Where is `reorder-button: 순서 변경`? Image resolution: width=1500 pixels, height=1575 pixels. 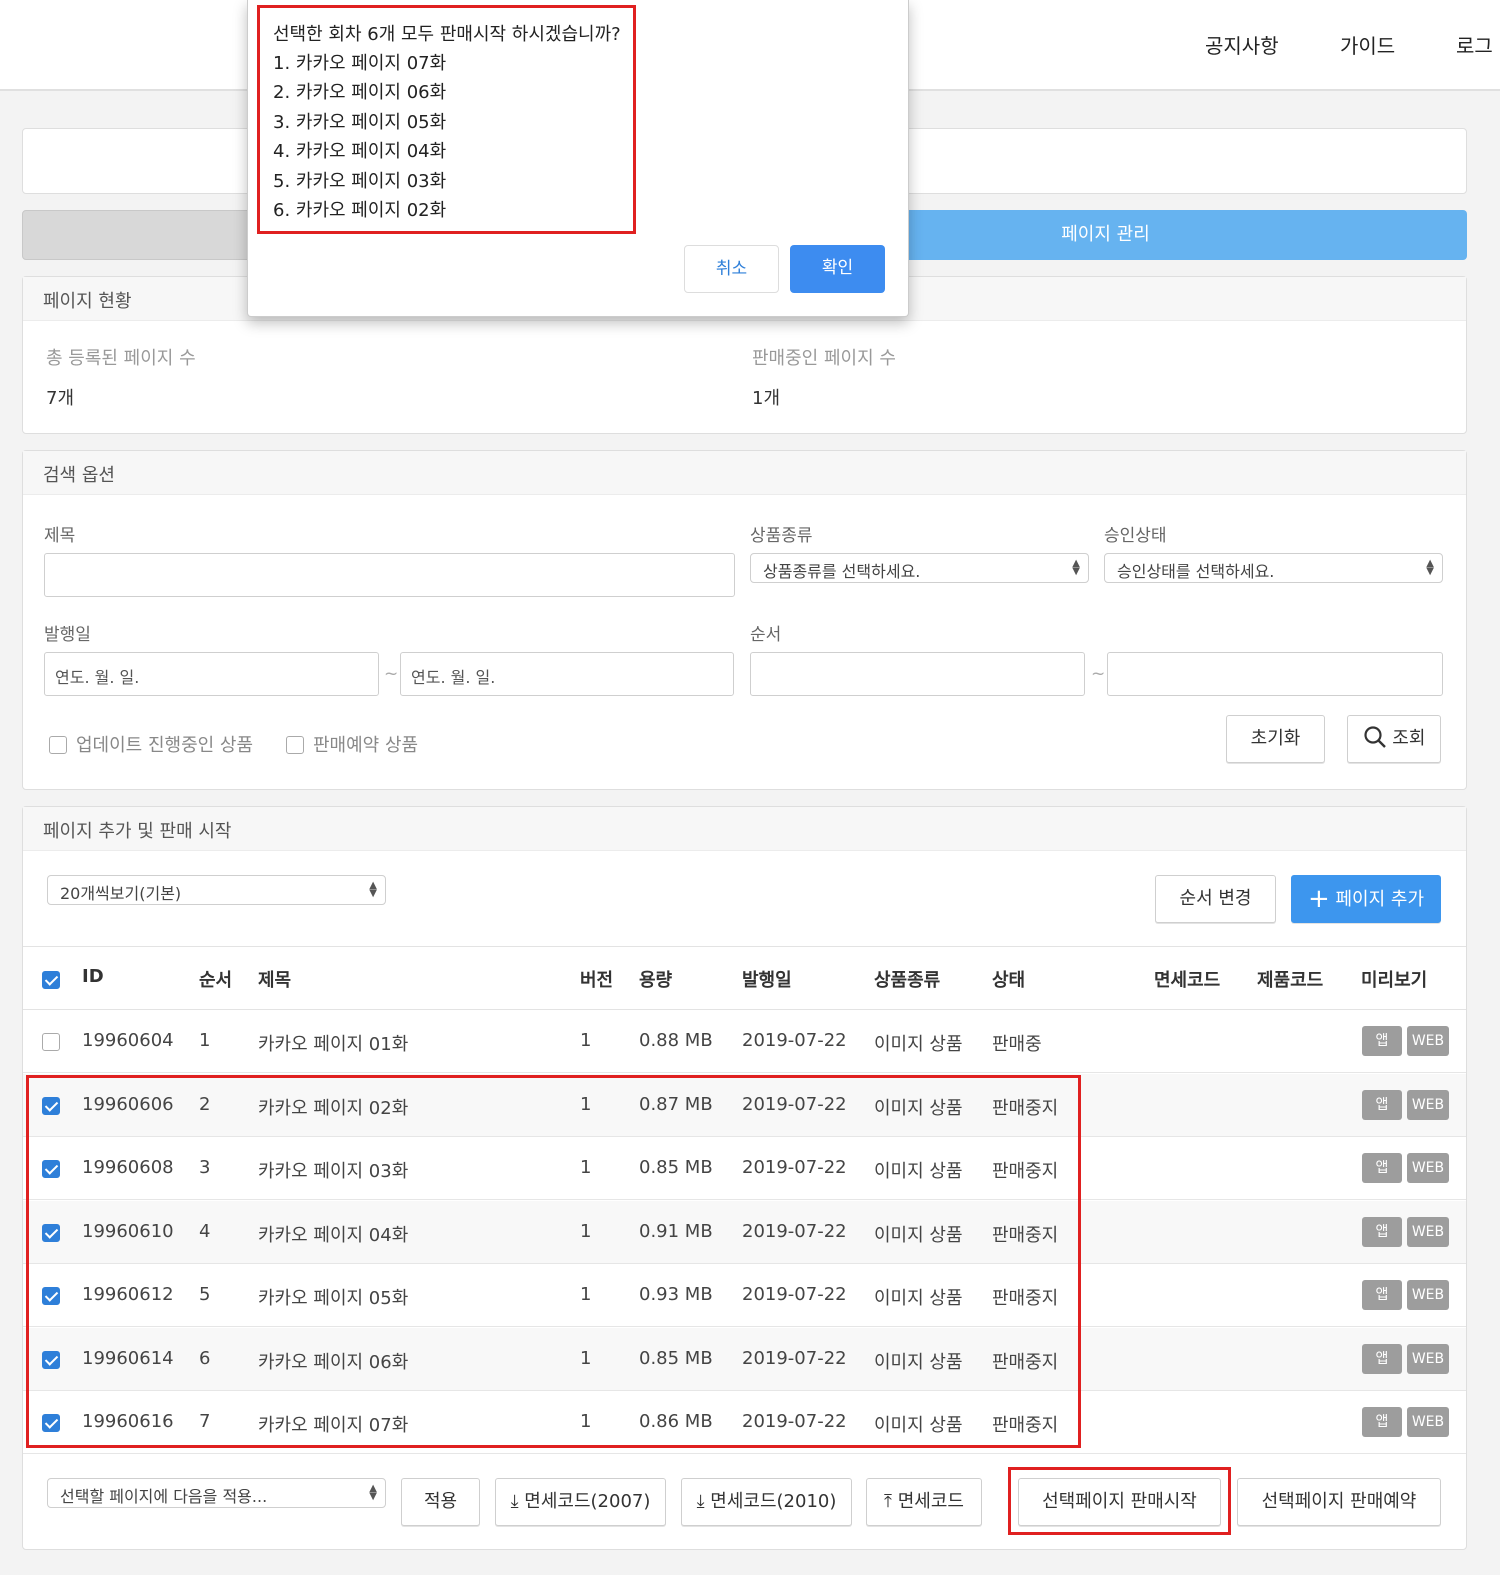 reorder-button: 순서 변경 is located at coordinates (1215, 899).